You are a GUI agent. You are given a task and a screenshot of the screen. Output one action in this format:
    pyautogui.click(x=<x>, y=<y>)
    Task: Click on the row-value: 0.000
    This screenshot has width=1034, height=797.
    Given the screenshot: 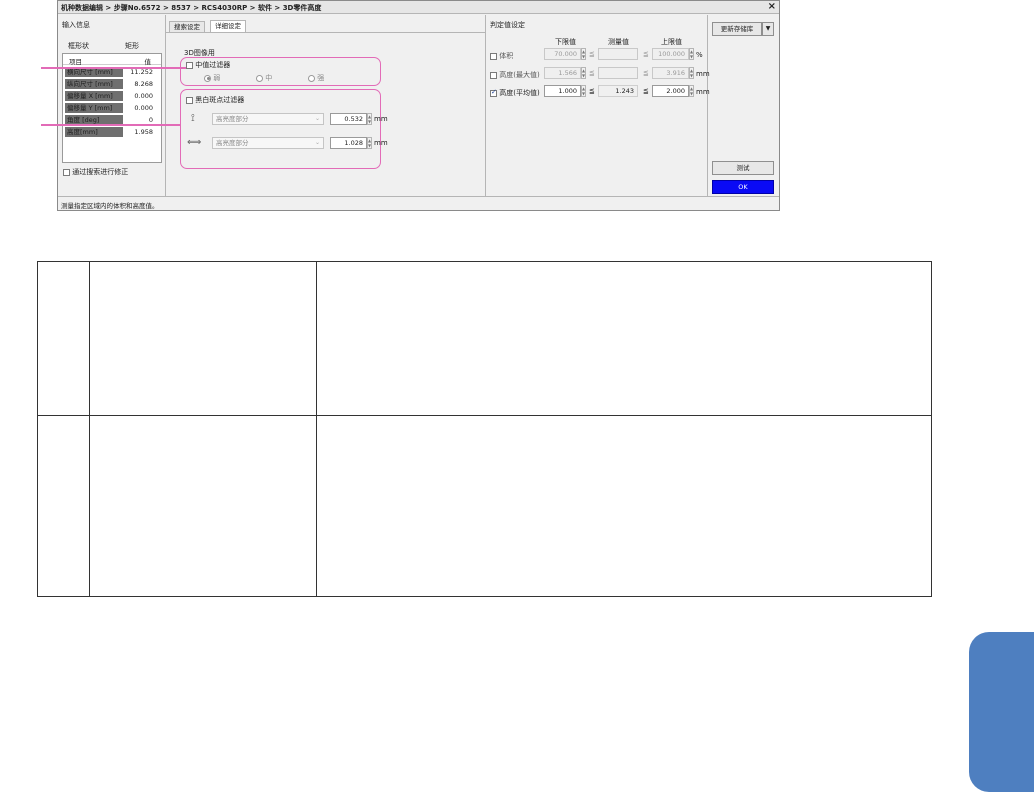 What is the action you would take?
    pyautogui.click(x=143, y=108)
    